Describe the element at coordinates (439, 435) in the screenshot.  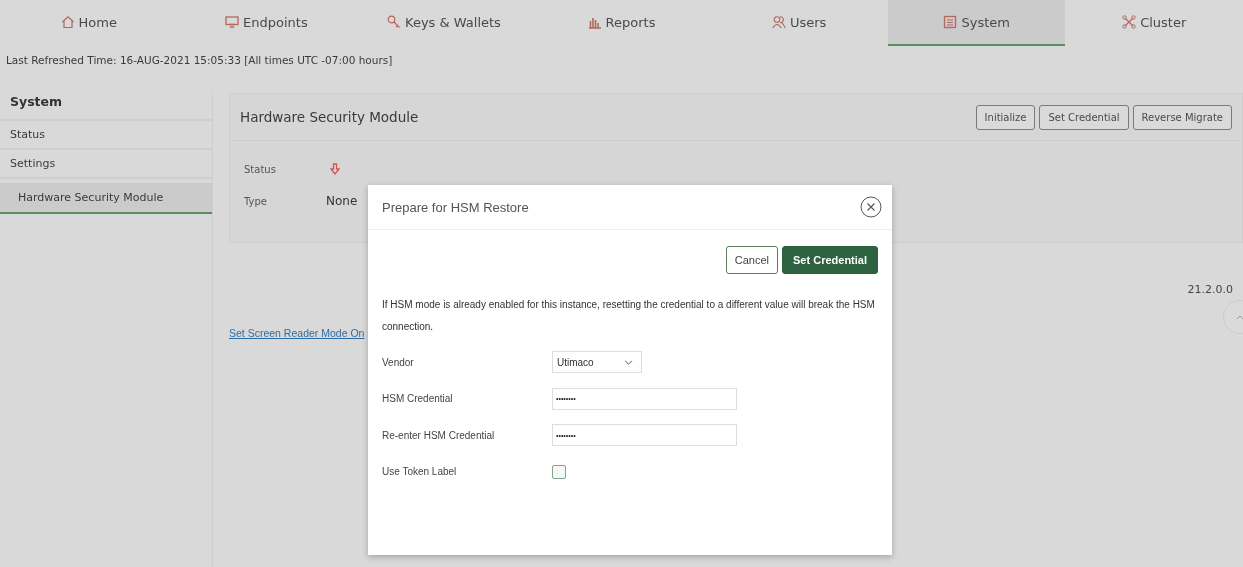
I see `field-label: Re-enter HSM Credential` at that location.